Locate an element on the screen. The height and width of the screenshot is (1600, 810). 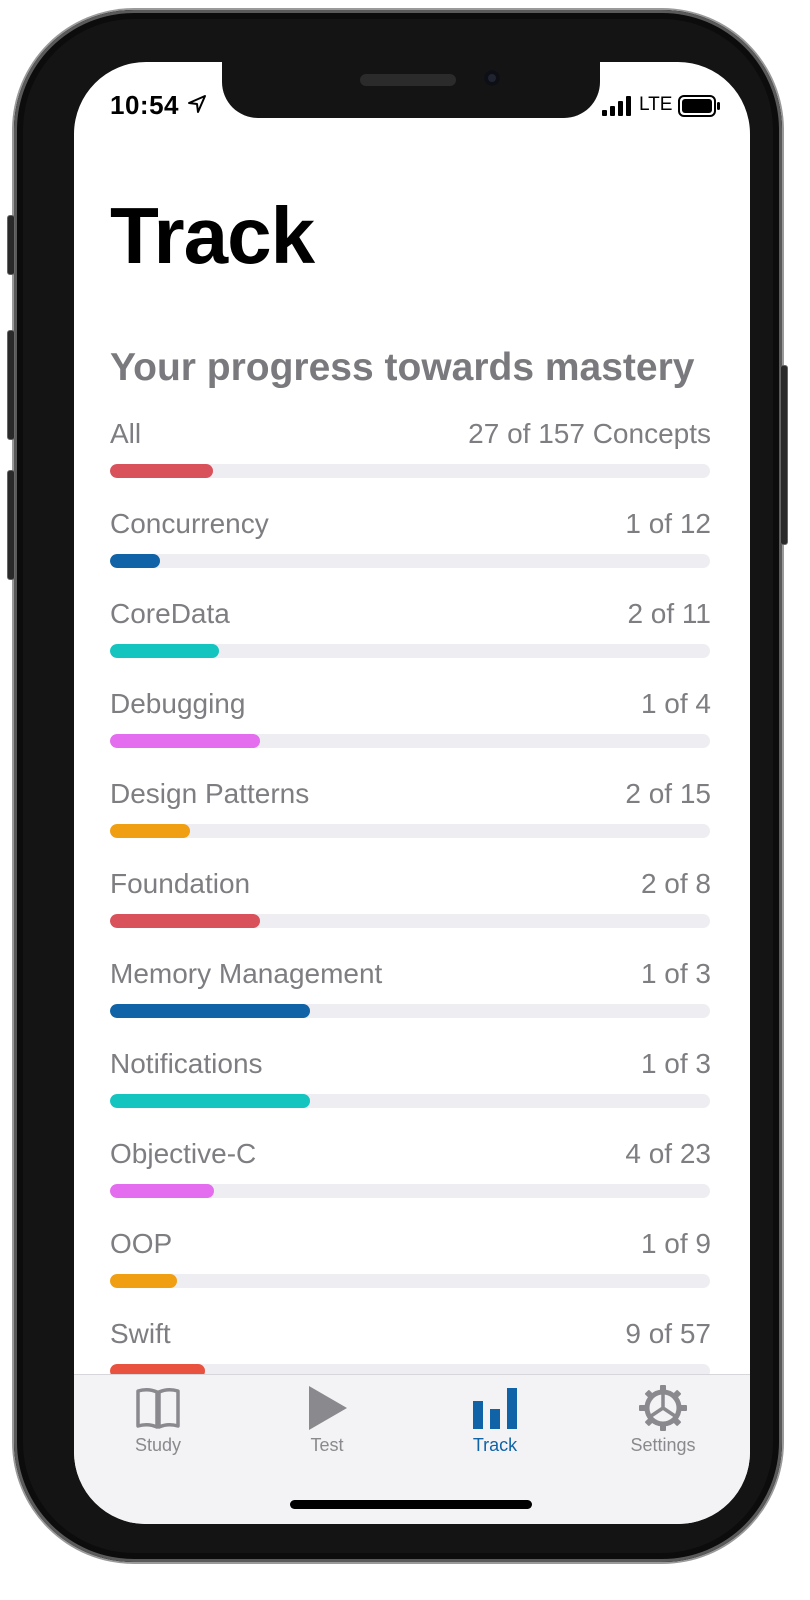
tab-label: Settings is located at coordinates (663, 1445).